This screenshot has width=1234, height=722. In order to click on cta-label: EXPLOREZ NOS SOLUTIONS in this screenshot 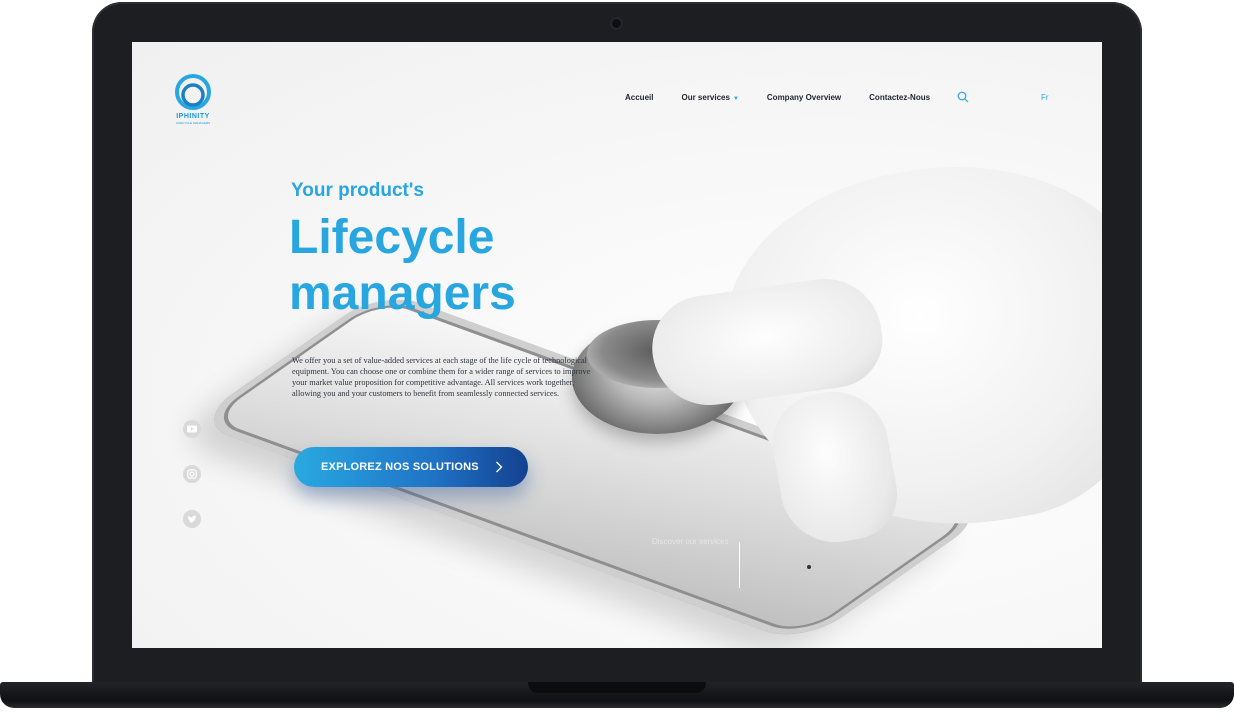, I will do `click(400, 467)`.